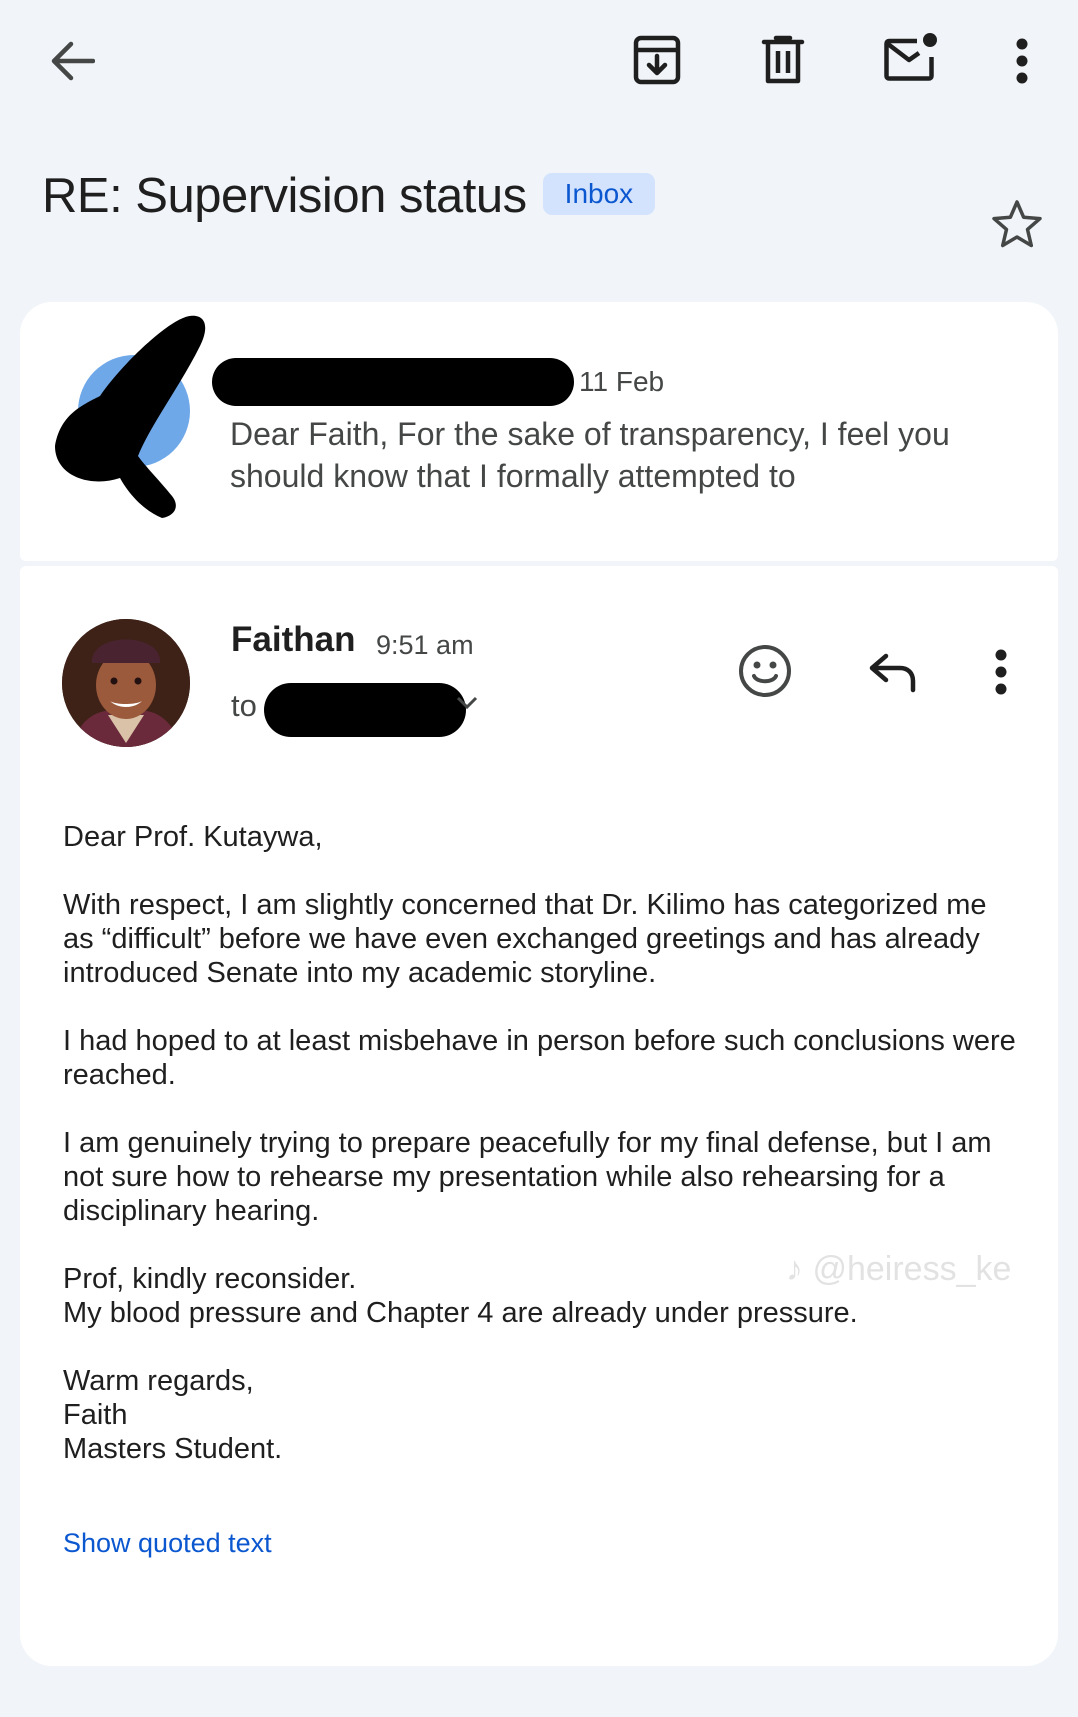 The height and width of the screenshot is (1717, 1078). I want to click on redacted-sender-name, so click(393, 382).